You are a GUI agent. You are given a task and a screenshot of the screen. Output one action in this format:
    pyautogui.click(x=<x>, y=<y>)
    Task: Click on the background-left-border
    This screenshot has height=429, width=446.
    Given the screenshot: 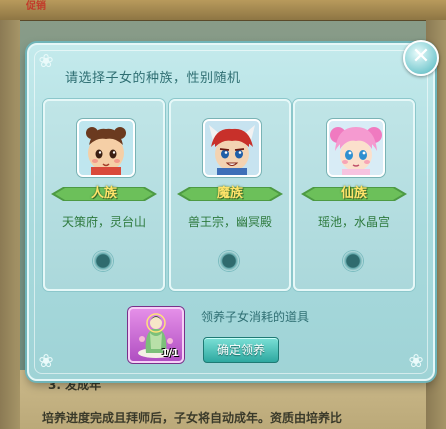 What is the action you would take?
    pyautogui.click(x=10, y=224)
    